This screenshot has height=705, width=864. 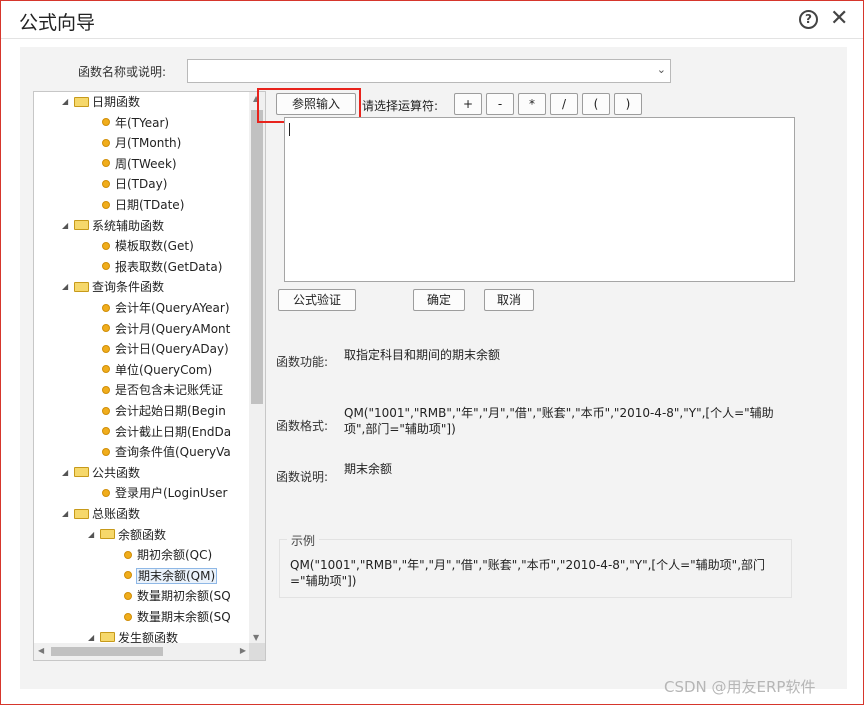 I want to click on tree-folder: ◢ 余额函数, so click(x=127, y=535).